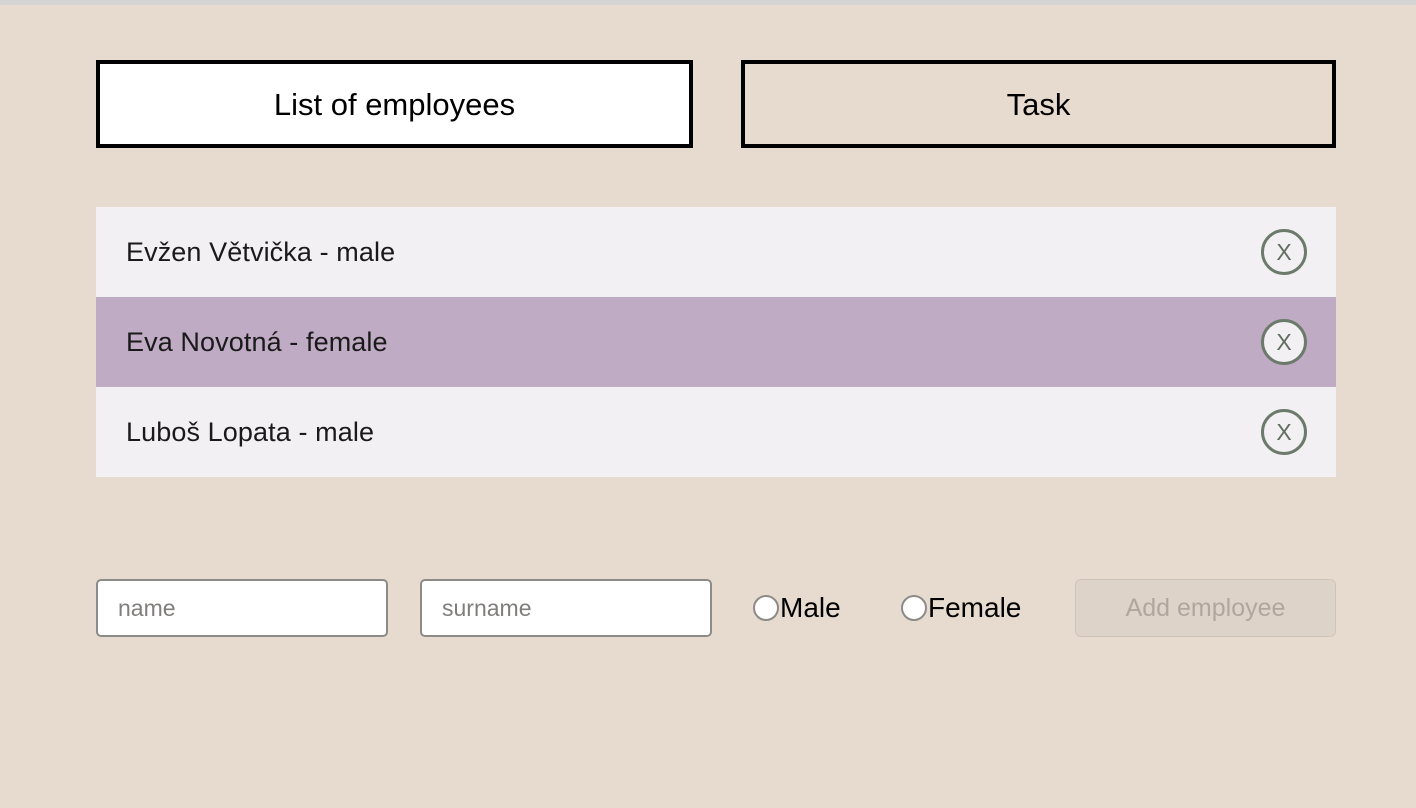 The image size is (1416, 808). I want to click on tab-list-of-employees-label: List of employees, so click(394, 104).